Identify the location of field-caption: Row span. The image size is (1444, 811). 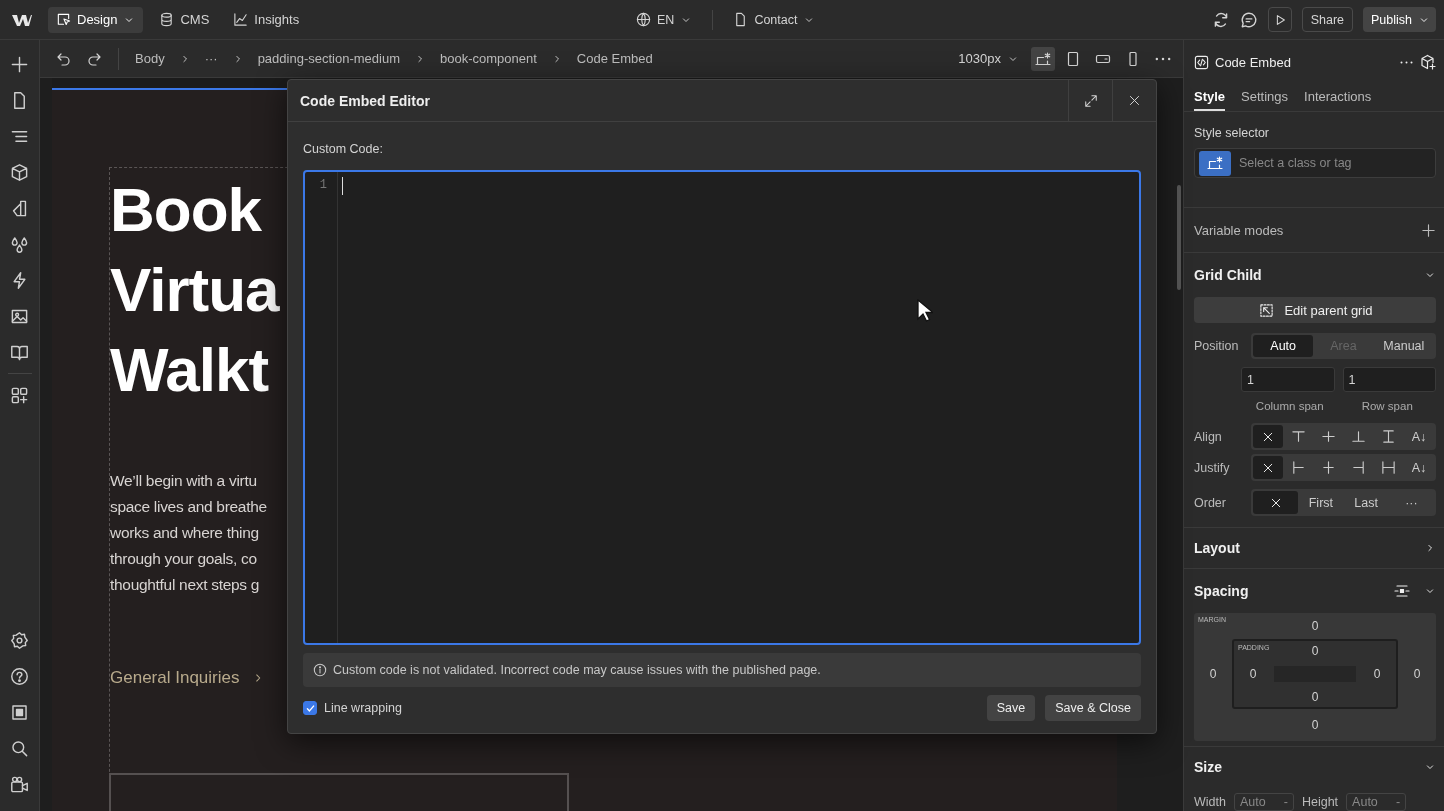
(1387, 406).